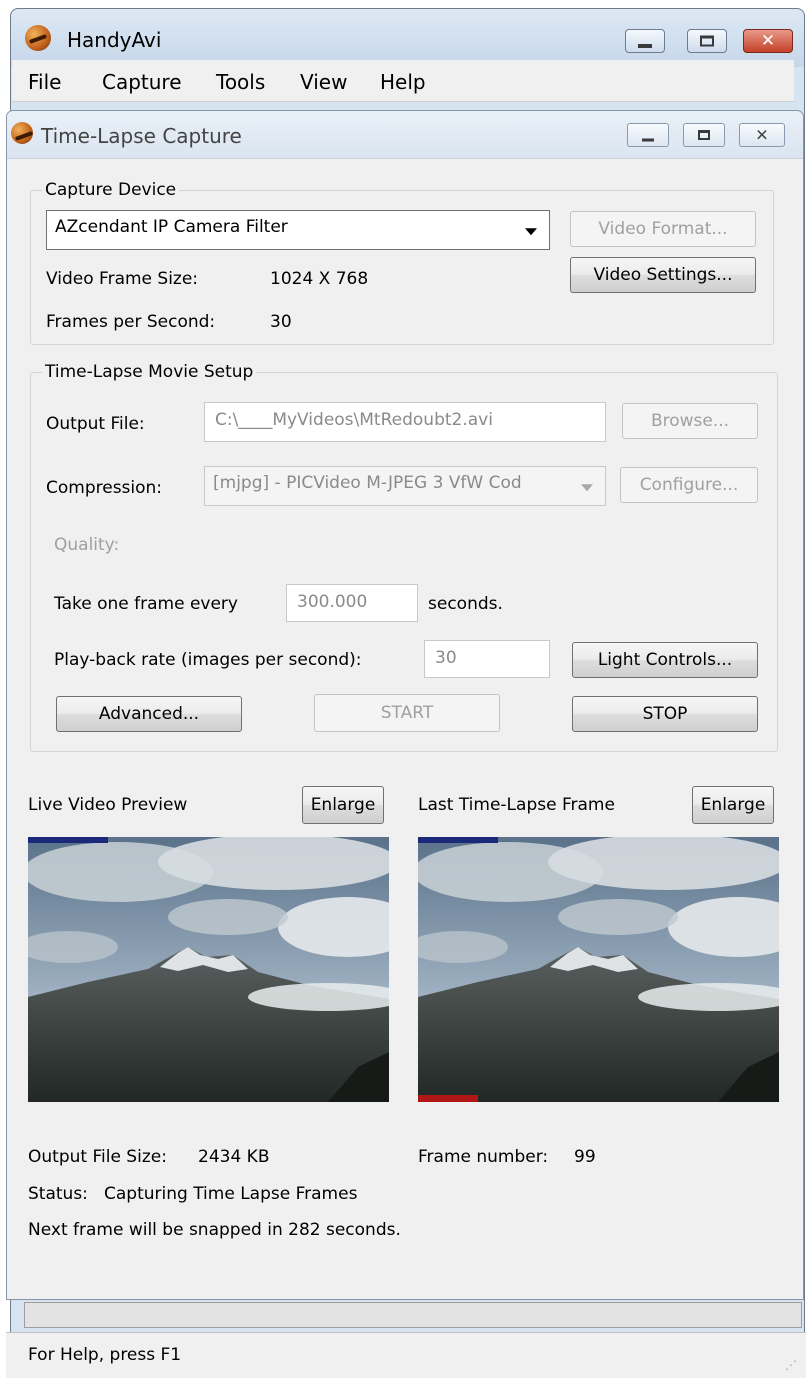 Image resolution: width=807 pixels, height=1380 pixels. I want to click on menu-help: Help, so click(403, 82).